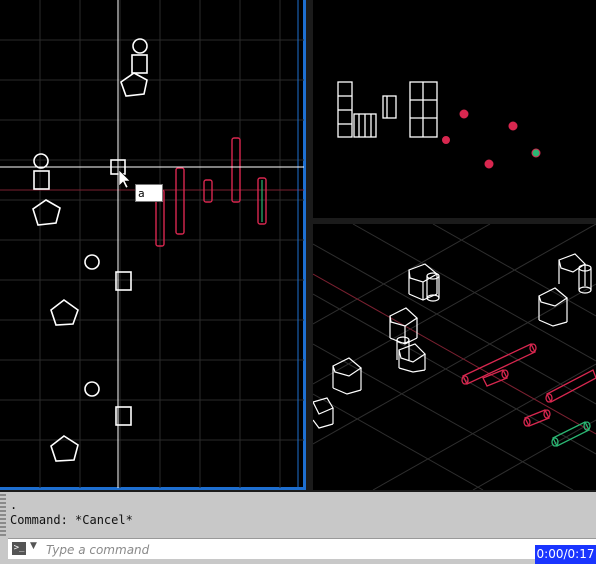 The height and width of the screenshot is (564, 596). I want to click on box-top, so click(139, 64).